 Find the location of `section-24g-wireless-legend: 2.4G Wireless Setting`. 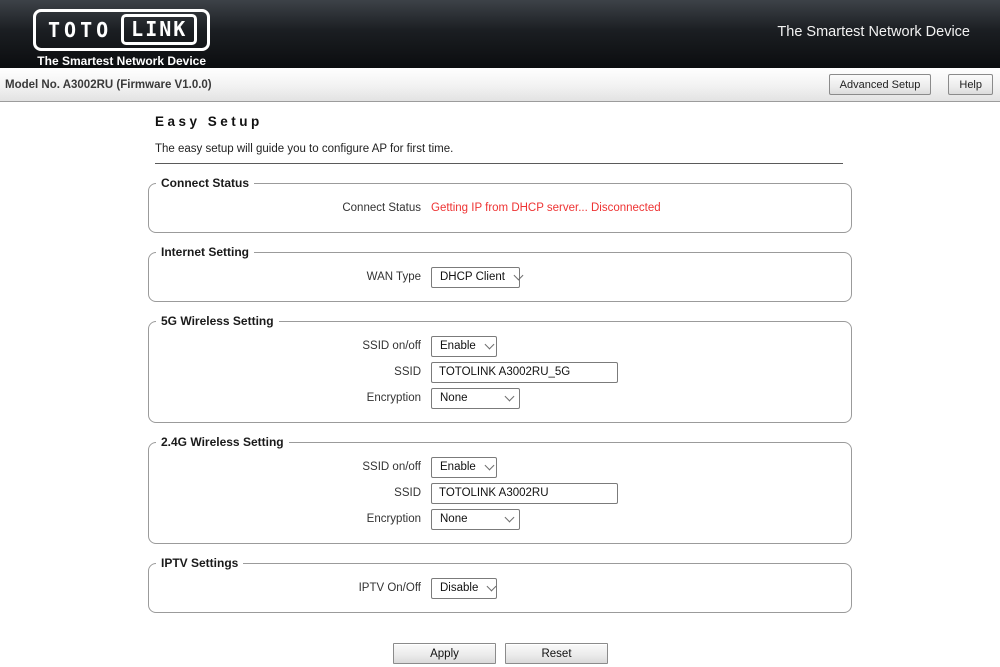

section-24g-wireless-legend: 2.4G Wireless Setting is located at coordinates (222, 442).